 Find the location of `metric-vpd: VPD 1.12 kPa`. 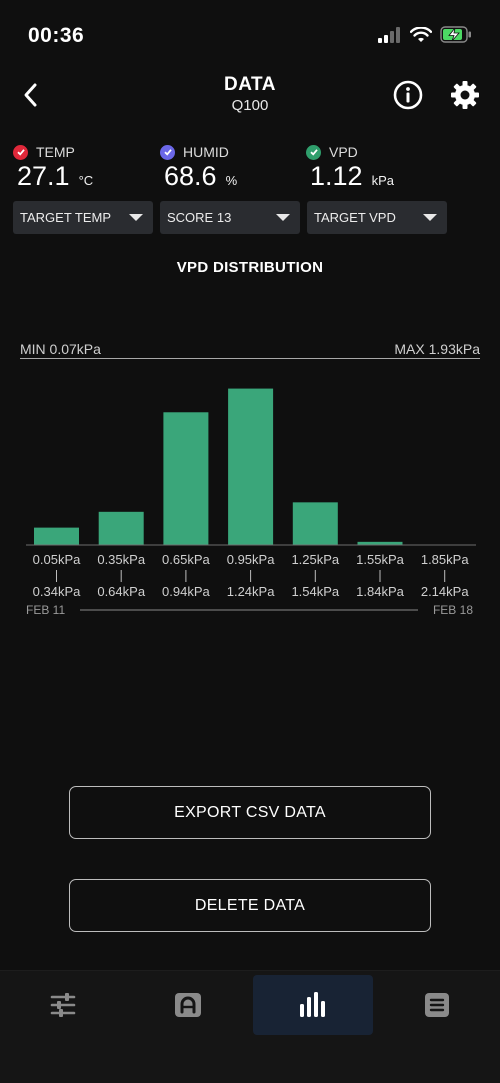

metric-vpd: VPD 1.12 kPa is located at coordinates (350, 168).